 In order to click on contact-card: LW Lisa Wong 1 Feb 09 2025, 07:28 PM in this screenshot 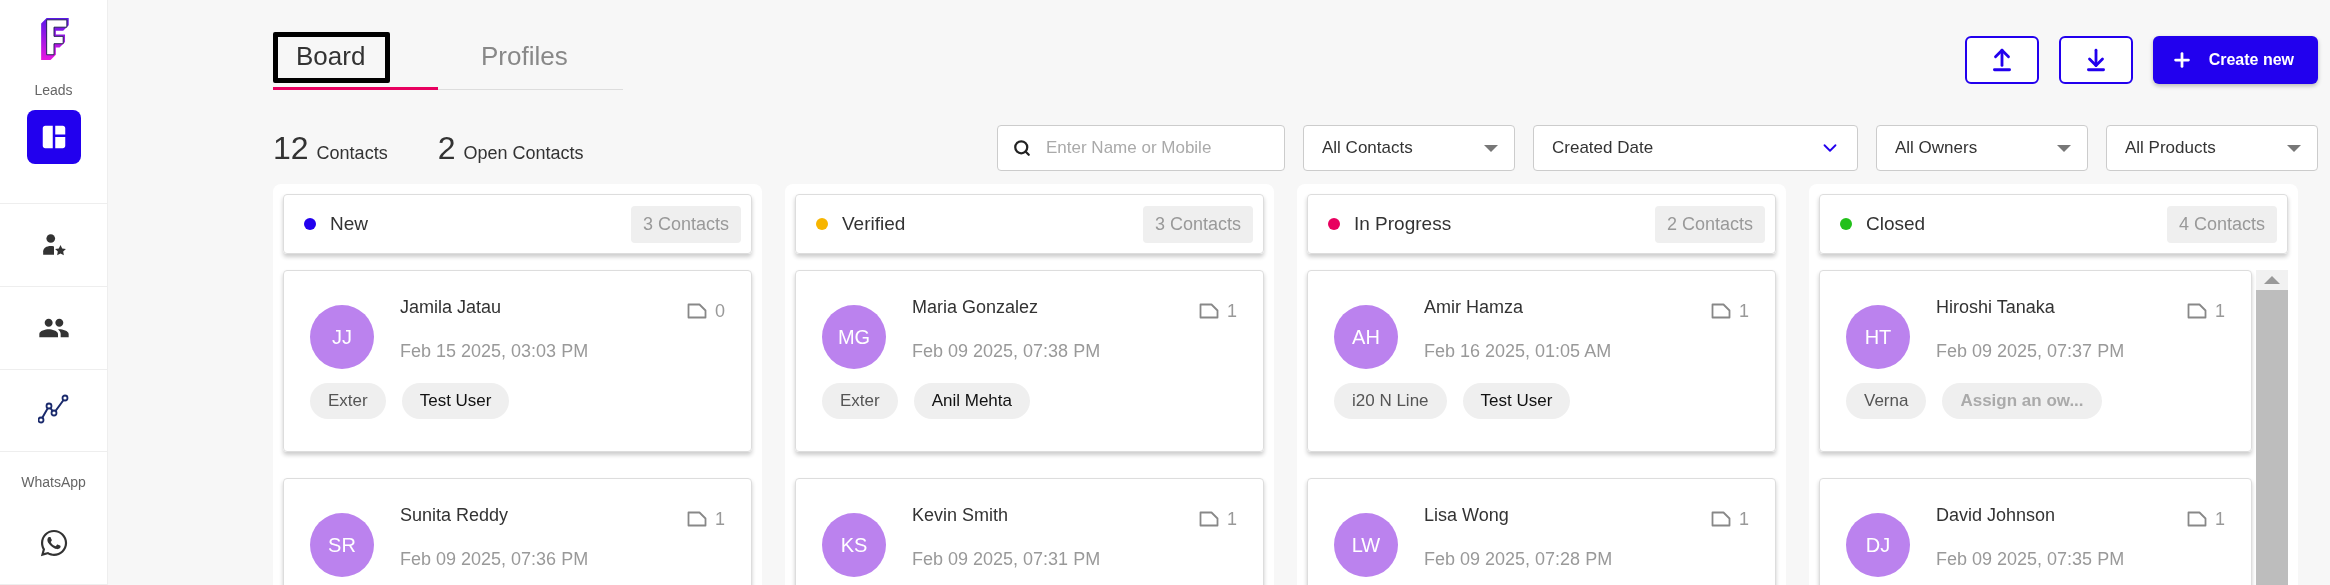, I will do `click(1541, 531)`.